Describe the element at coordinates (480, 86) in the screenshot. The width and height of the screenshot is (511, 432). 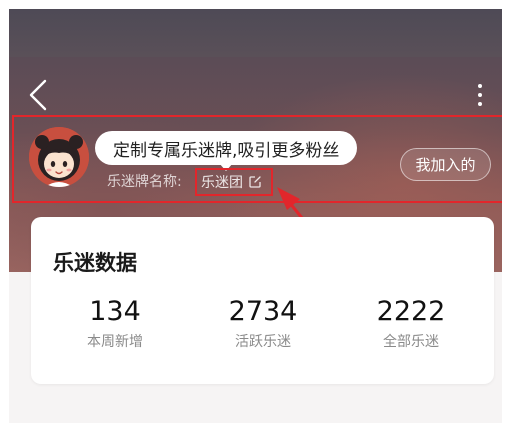
I see `more-vertical-icon` at that location.